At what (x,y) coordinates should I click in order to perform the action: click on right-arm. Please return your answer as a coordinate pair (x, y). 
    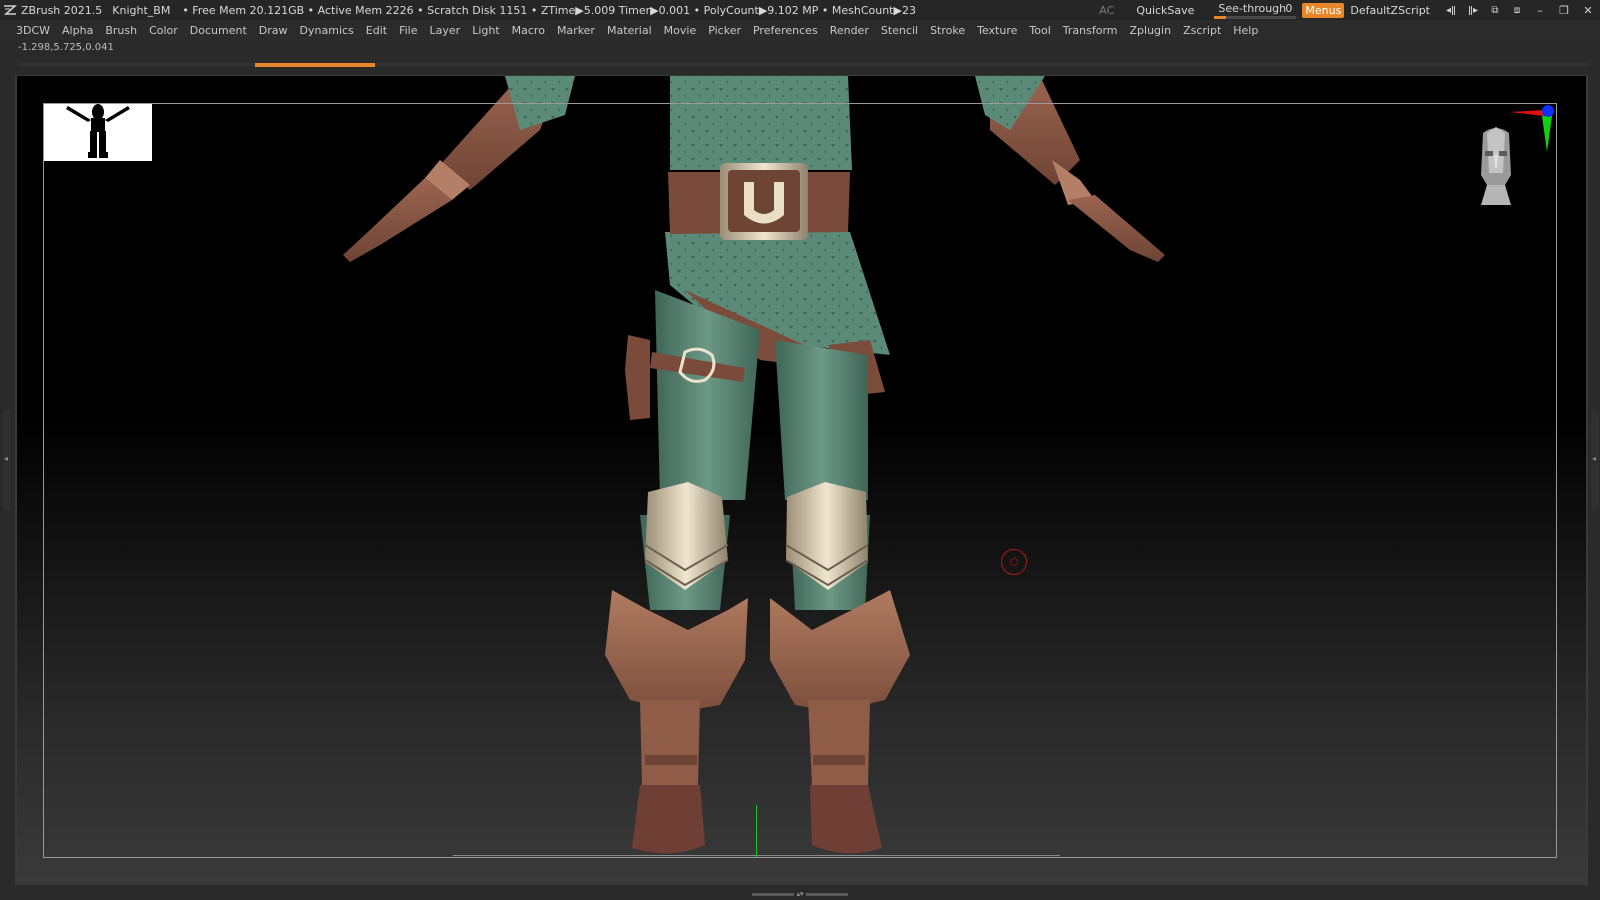
    Looking at the image, I should click on (1070, 169).